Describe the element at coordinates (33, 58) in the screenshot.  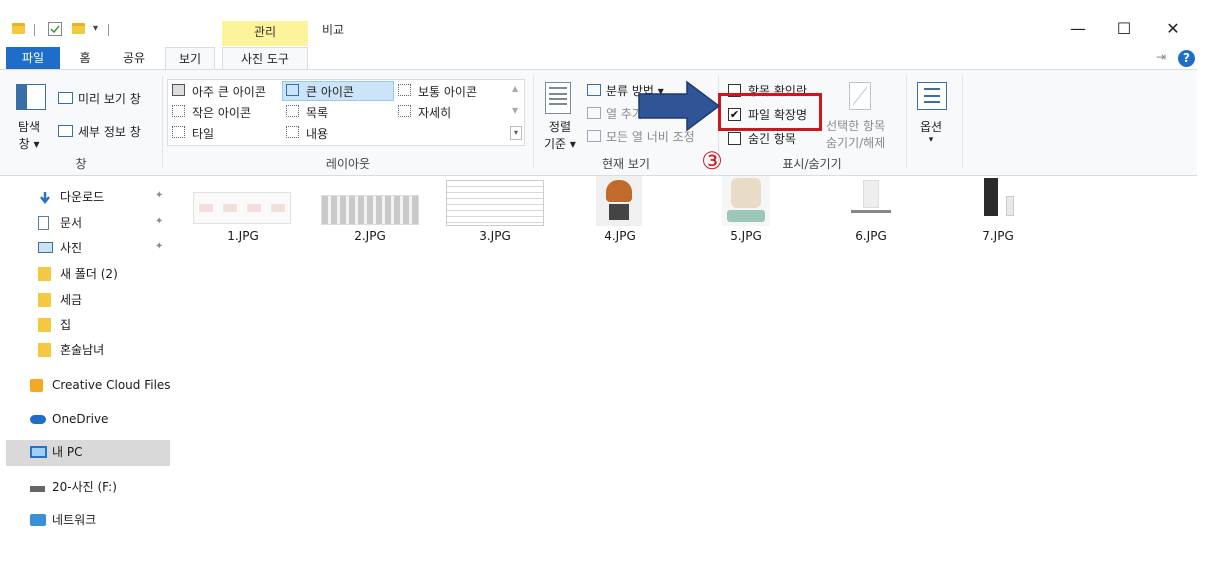
I see `tab-file: 파일` at that location.